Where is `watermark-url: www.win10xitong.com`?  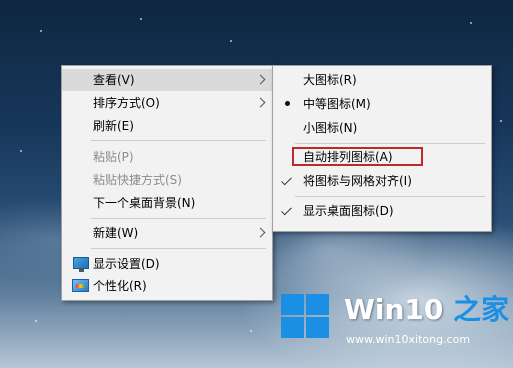 watermark-url: www.win10xitong.com is located at coordinates (408, 339).